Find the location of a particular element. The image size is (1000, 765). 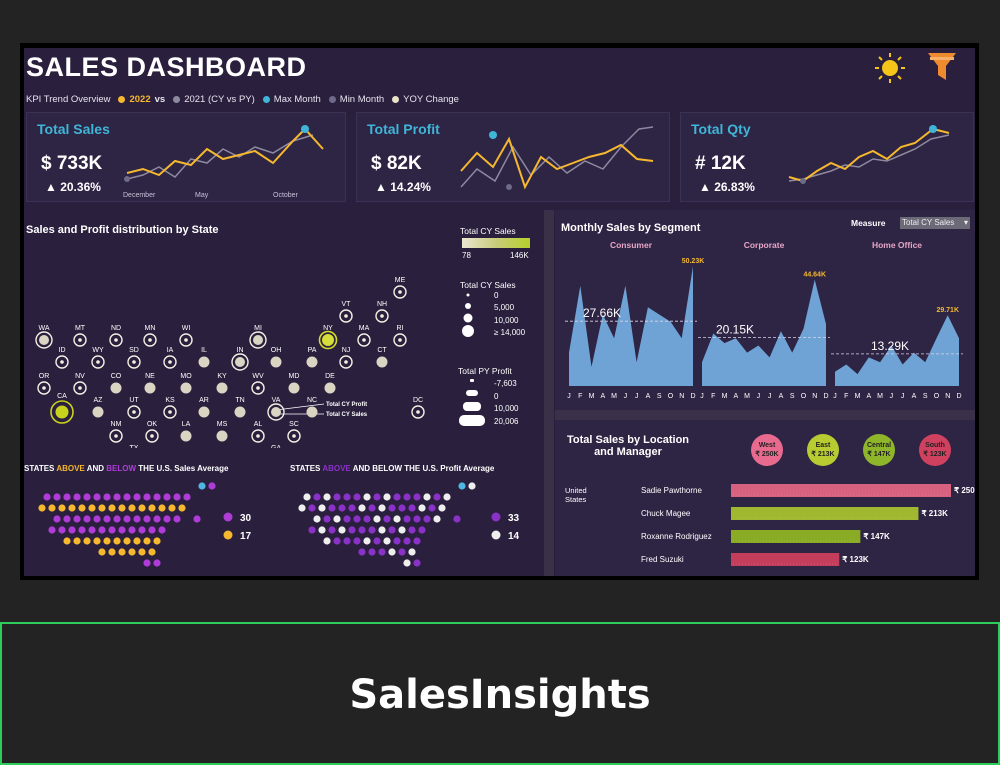

state-marker-al: AL is located at coordinates (258, 432).